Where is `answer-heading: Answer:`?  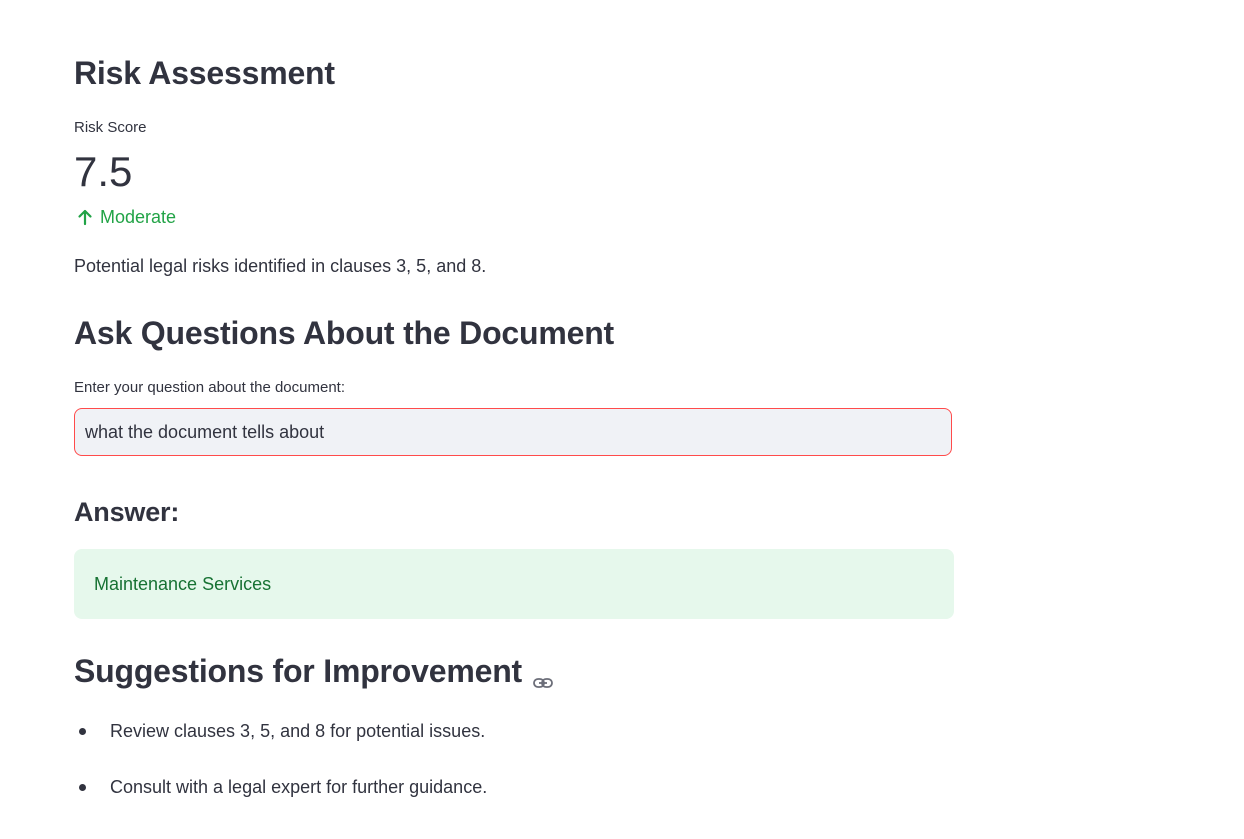 answer-heading: Answer: is located at coordinates (127, 512).